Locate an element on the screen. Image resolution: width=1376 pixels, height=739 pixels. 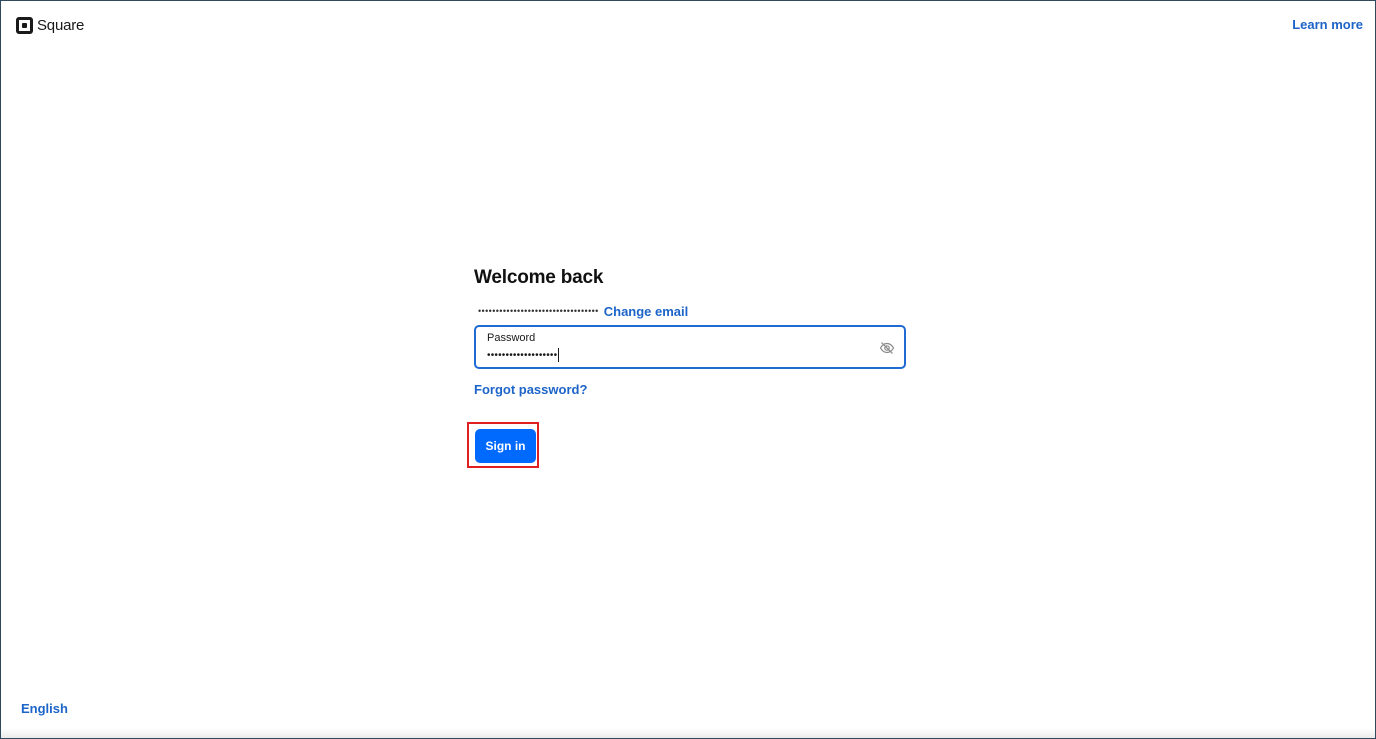
learn-more-link: Learn more is located at coordinates (1327, 24).